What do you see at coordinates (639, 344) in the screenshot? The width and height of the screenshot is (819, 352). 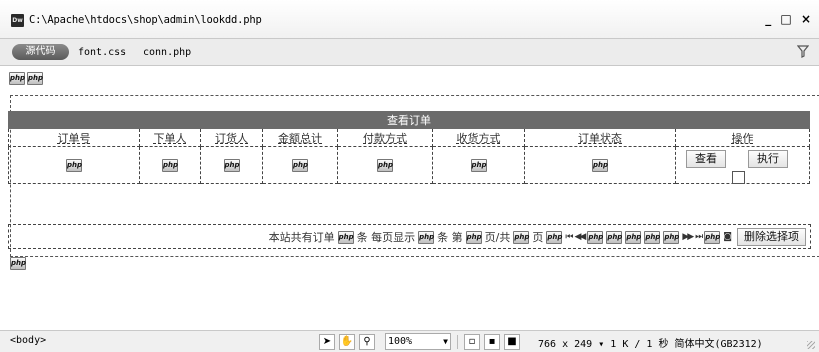 I see `file-size-download-time: 1 K / 1 秒` at bounding box center [639, 344].